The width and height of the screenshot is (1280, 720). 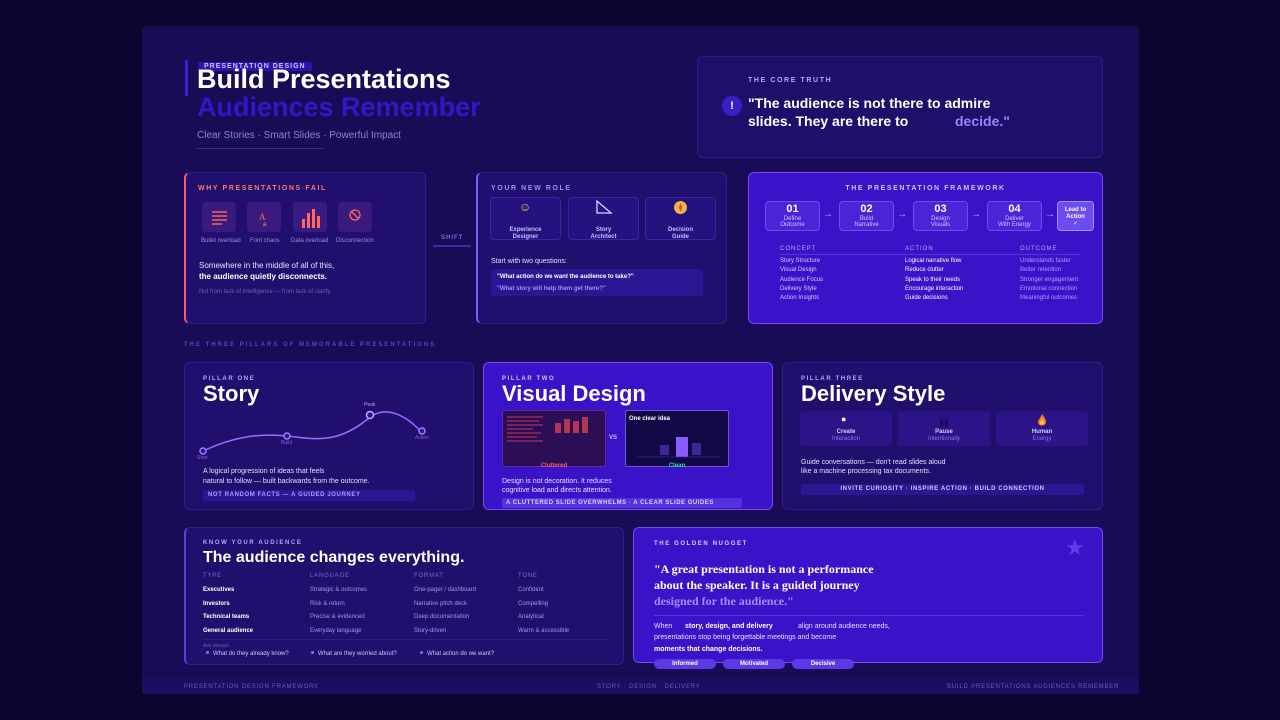 What do you see at coordinates (330, 576) in the screenshot?
I see `audience-col-language: LANGUAGE` at bounding box center [330, 576].